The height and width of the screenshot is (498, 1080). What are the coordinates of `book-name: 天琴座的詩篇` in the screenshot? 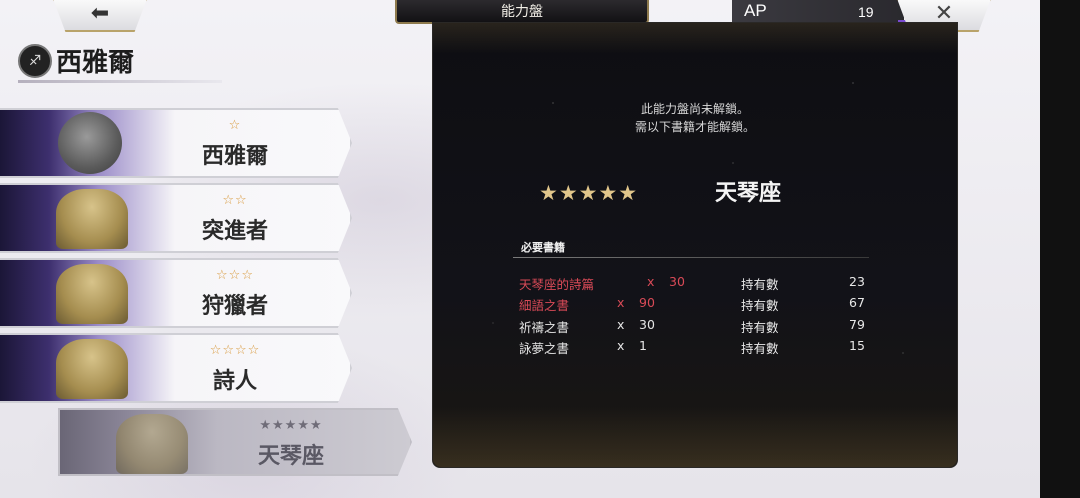 It's located at (557, 284).